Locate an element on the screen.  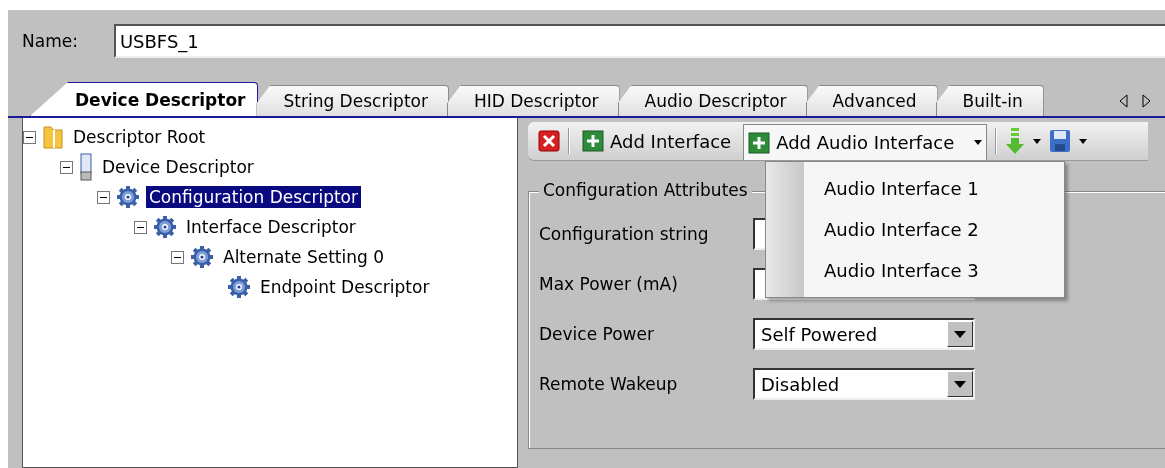
dropdown-field: Disabled is located at coordinates (864, 384).